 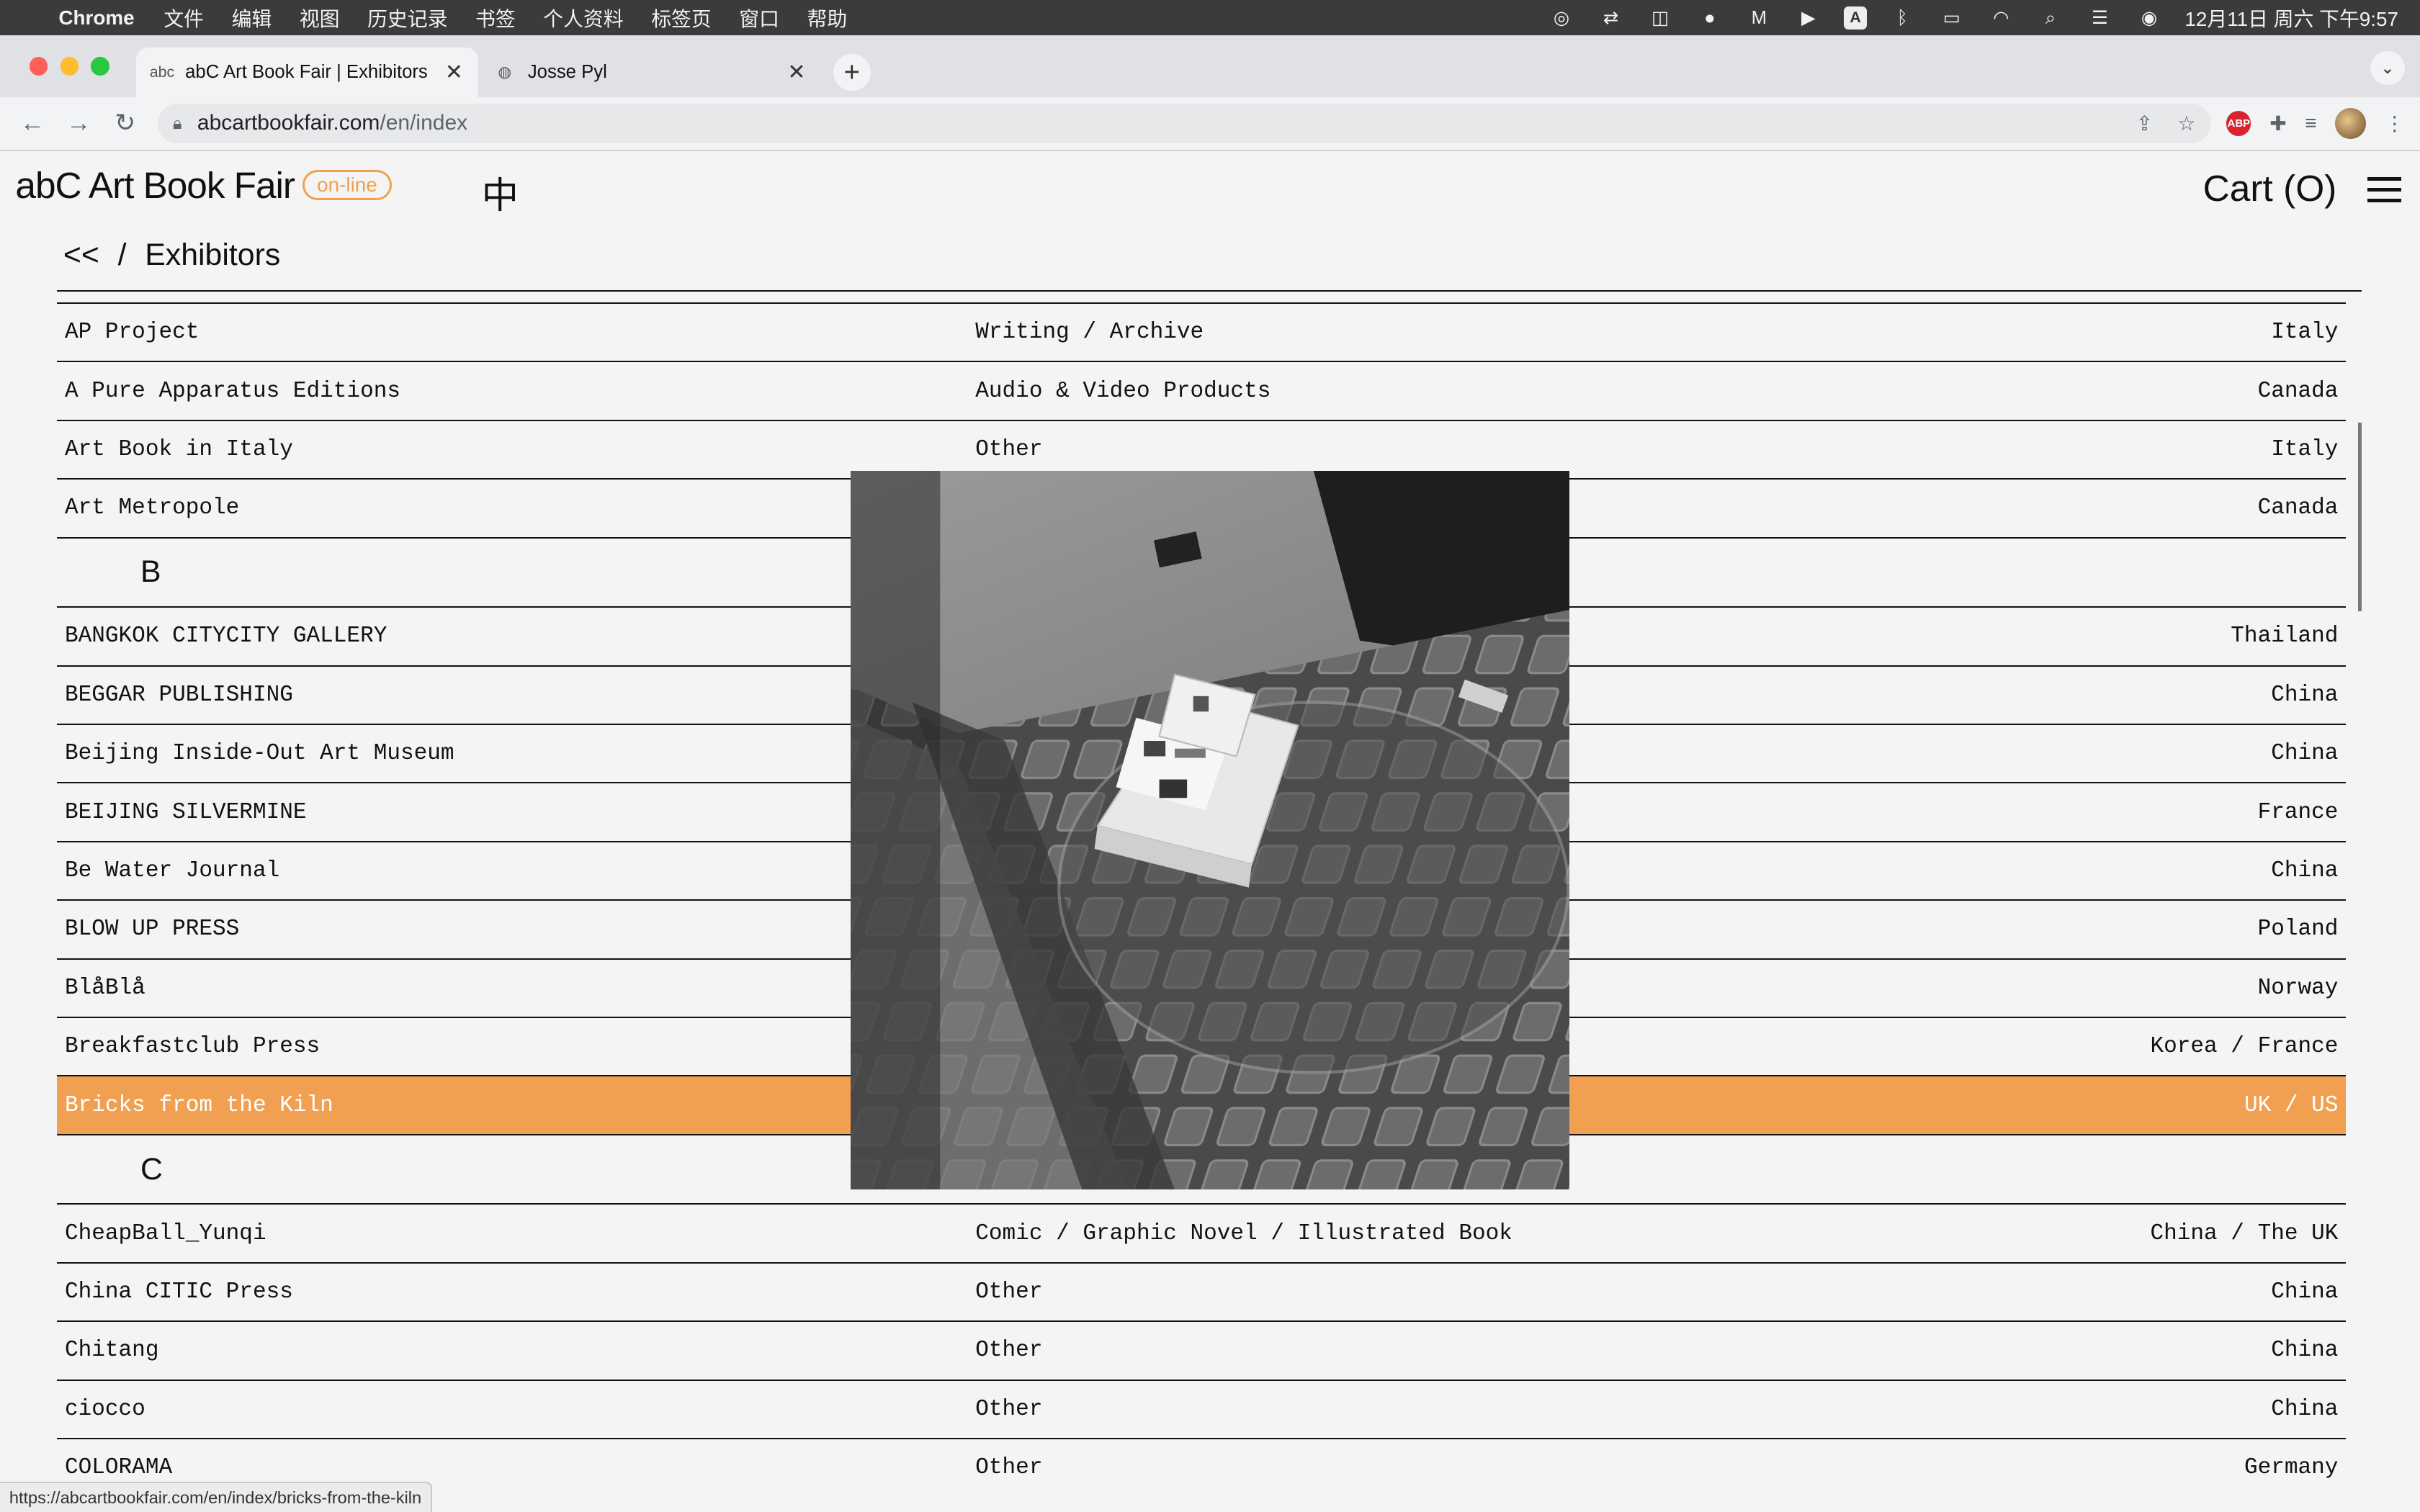 What do you see at coordinates (38, 66) in the screenshot?
I see `close-window-button` at bounding box center [38, 66].